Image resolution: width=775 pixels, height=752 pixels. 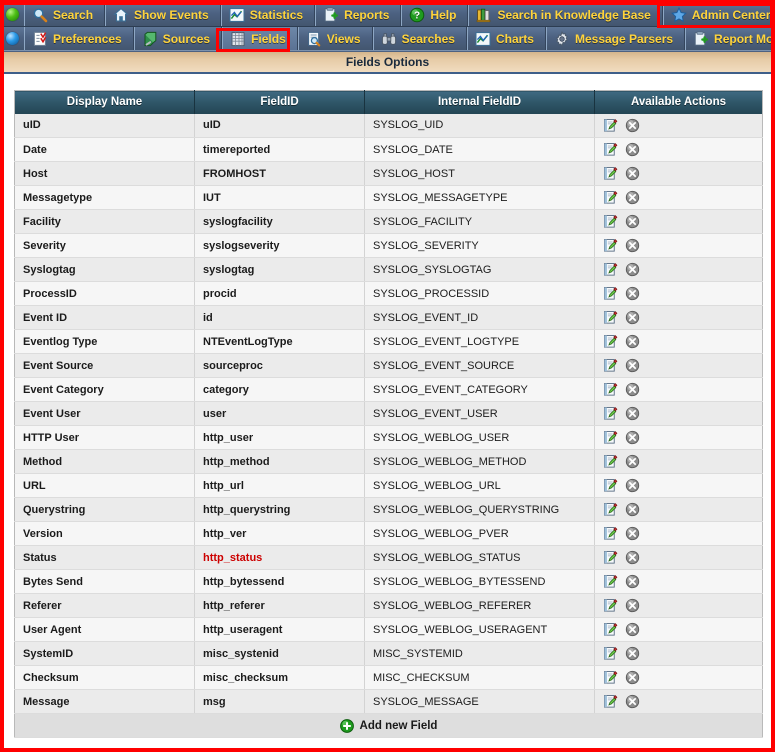 What do you see at coordinates (163, 14) in the screenshot?
I see `nav-item-show-events: Show Events` at bounding box center [163, 14].